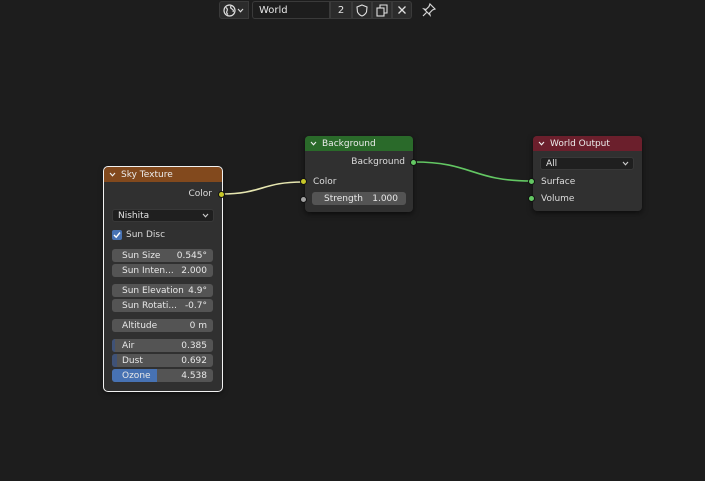  I want to click on sky-color-output-socket, so click(221, 194).